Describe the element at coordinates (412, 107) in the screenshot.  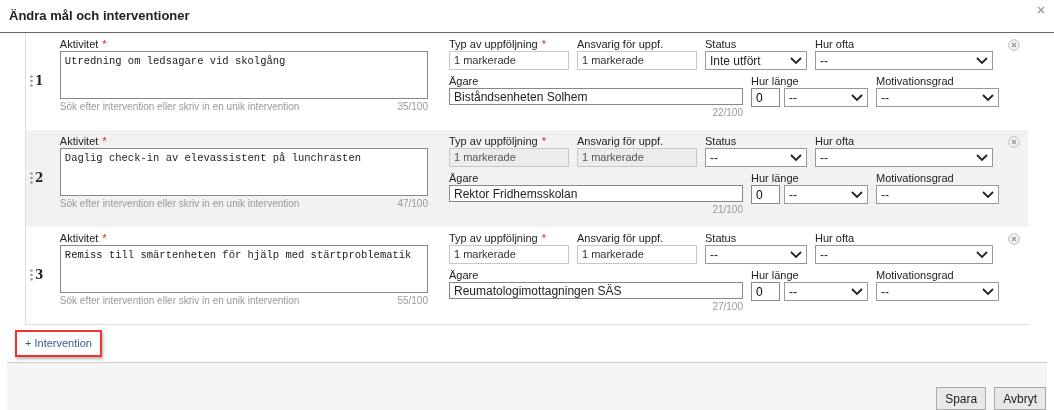
I see `character-count: 35/100` at that location.